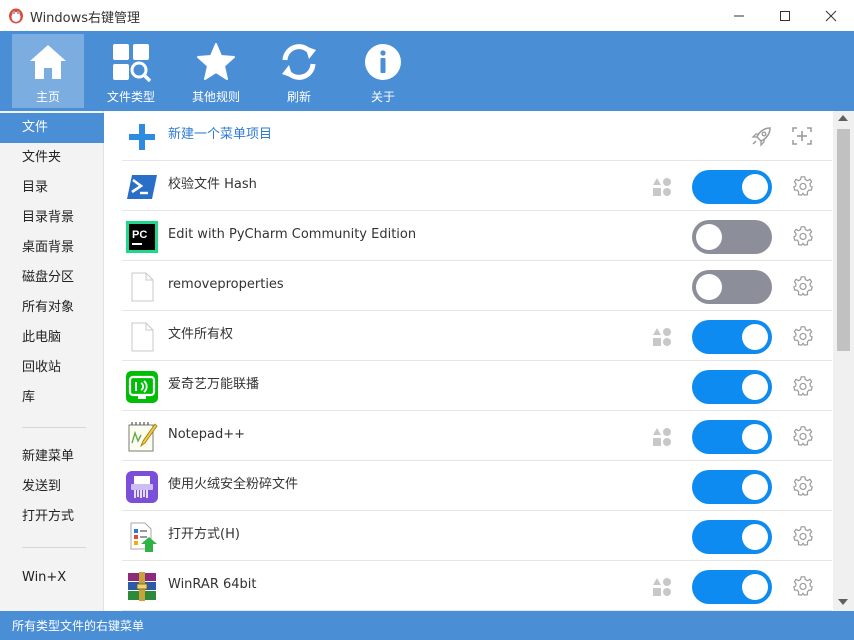 The width and height of the screenshot is (854, 640). I want to click on shredder-icon, so click(142, 487).